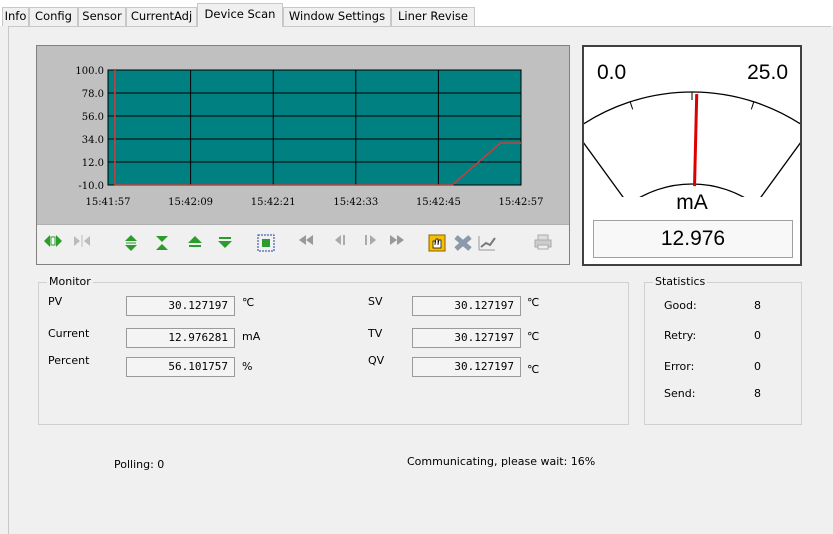 This screenshot has height=534, width=833. I want to click on fit-all-icon, so click(267, 244).